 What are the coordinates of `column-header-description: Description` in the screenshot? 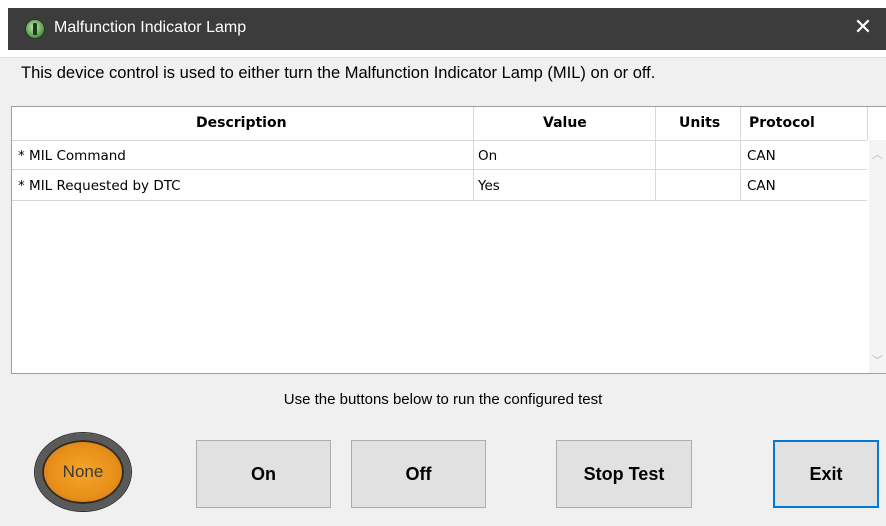 It's located at (241, 123).